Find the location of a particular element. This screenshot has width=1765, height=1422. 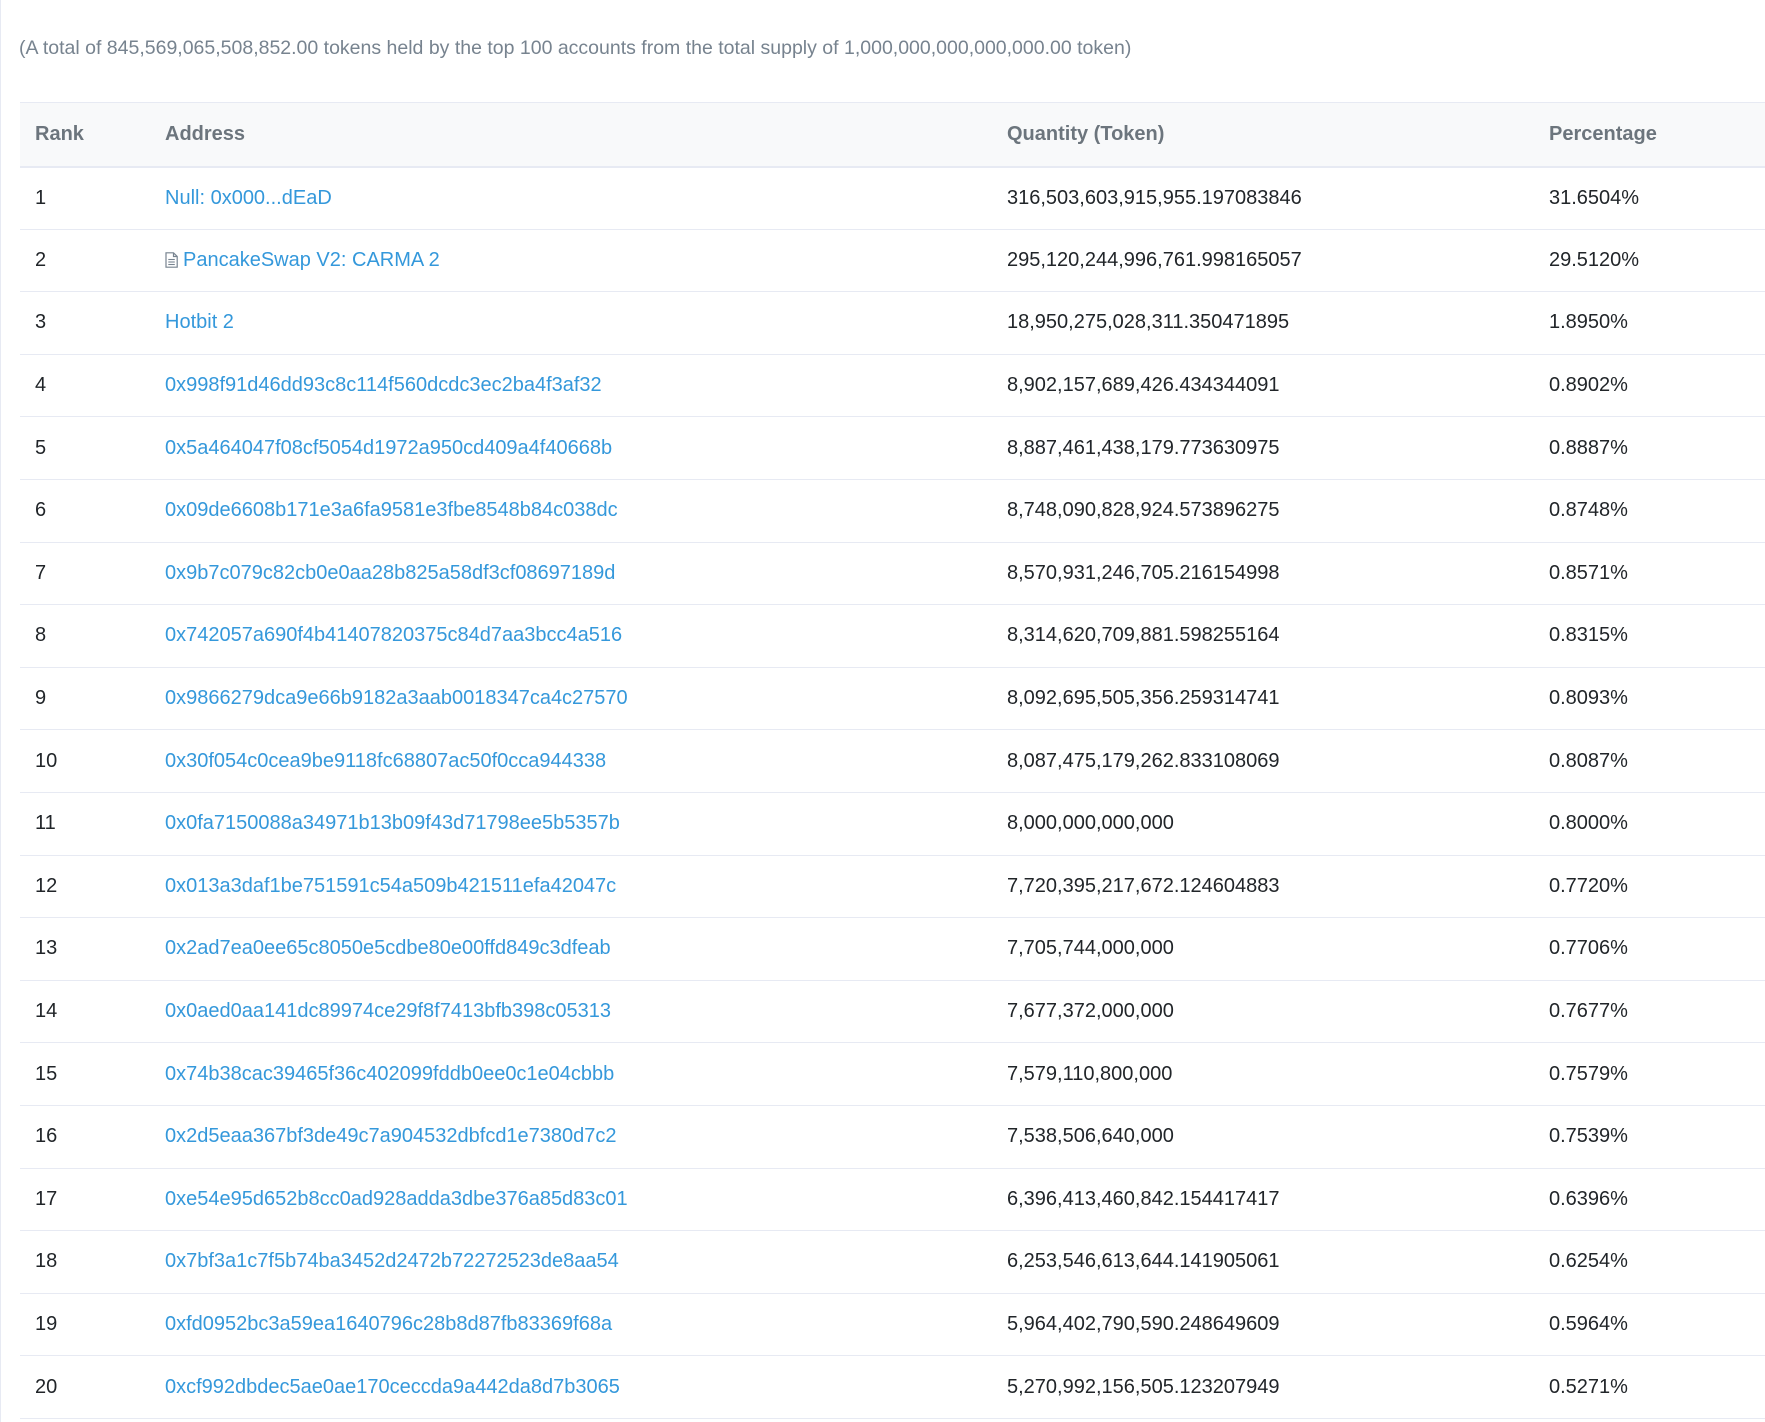

quantity-cell: 8,314,620,709,881.598255164 is located at coordinates (1263, 636).